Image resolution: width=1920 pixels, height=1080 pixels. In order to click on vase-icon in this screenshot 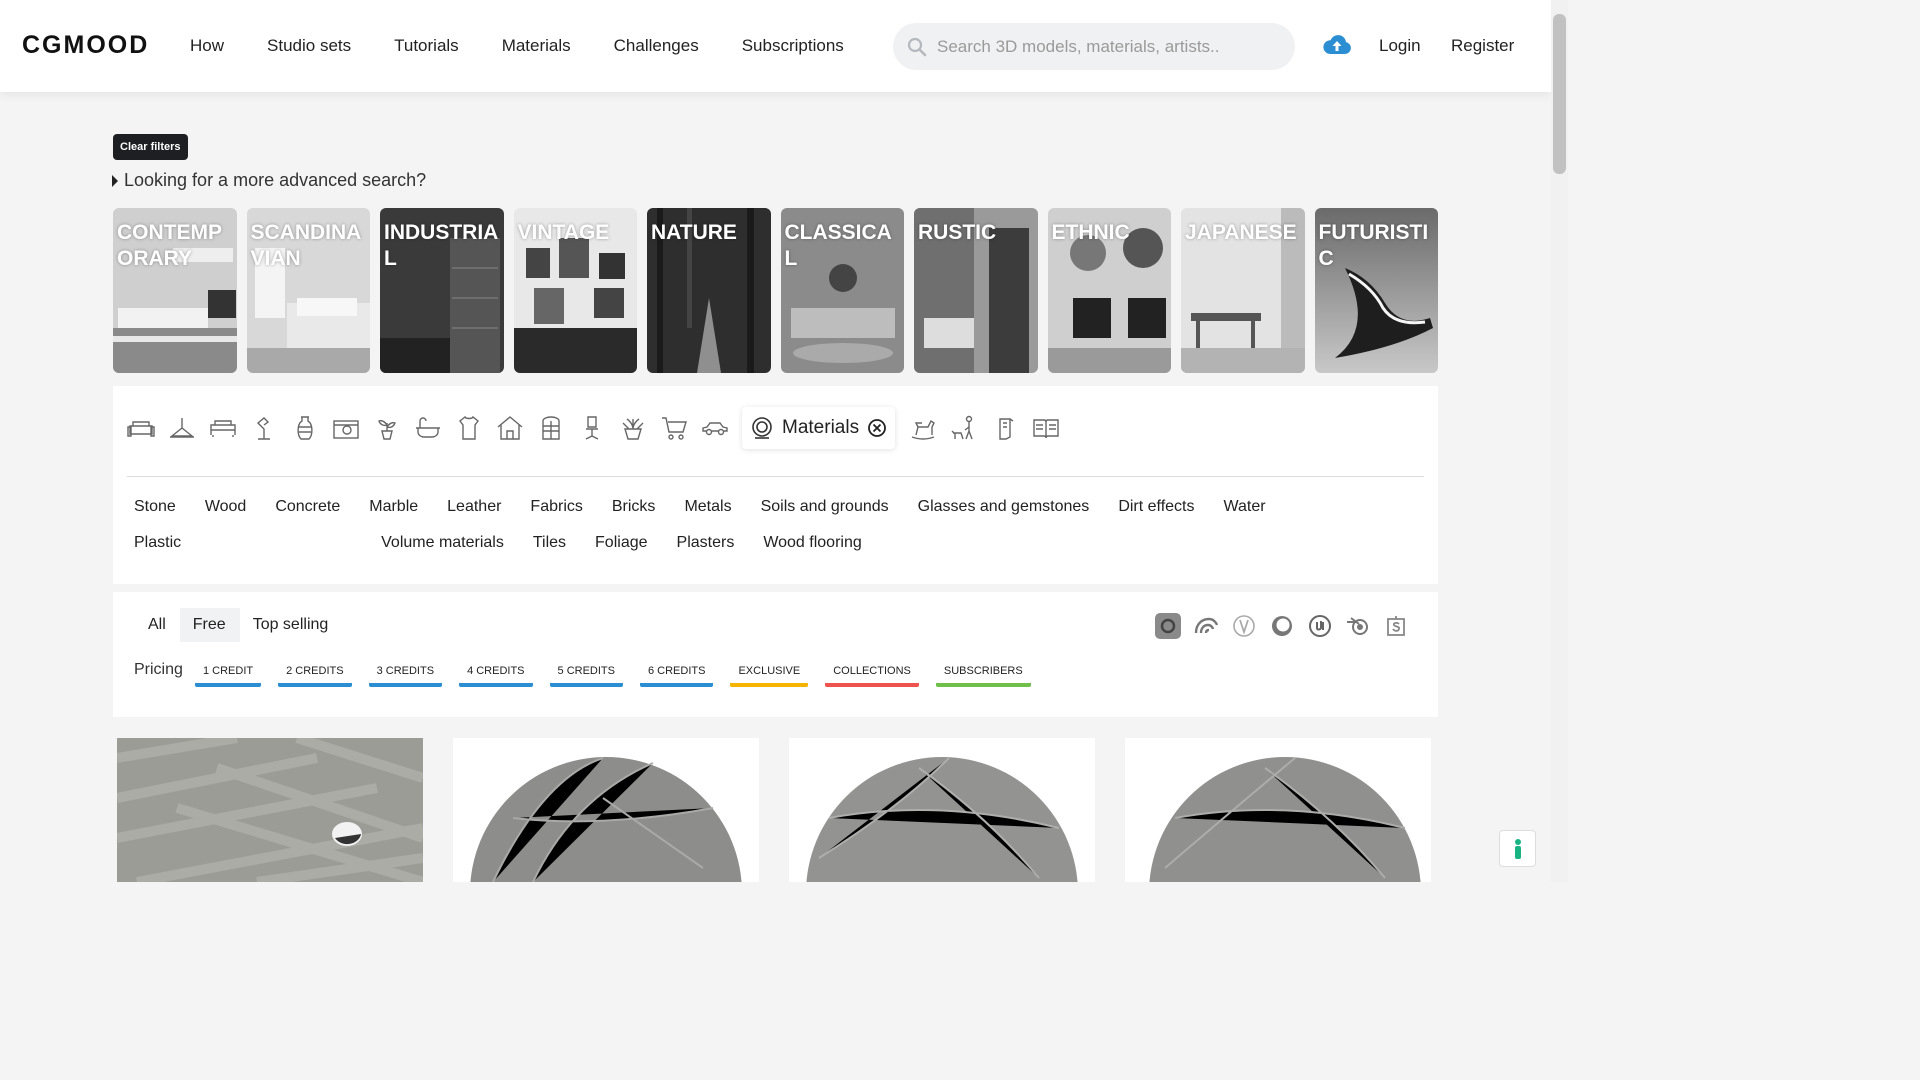, I will do `click(305, 428)`.